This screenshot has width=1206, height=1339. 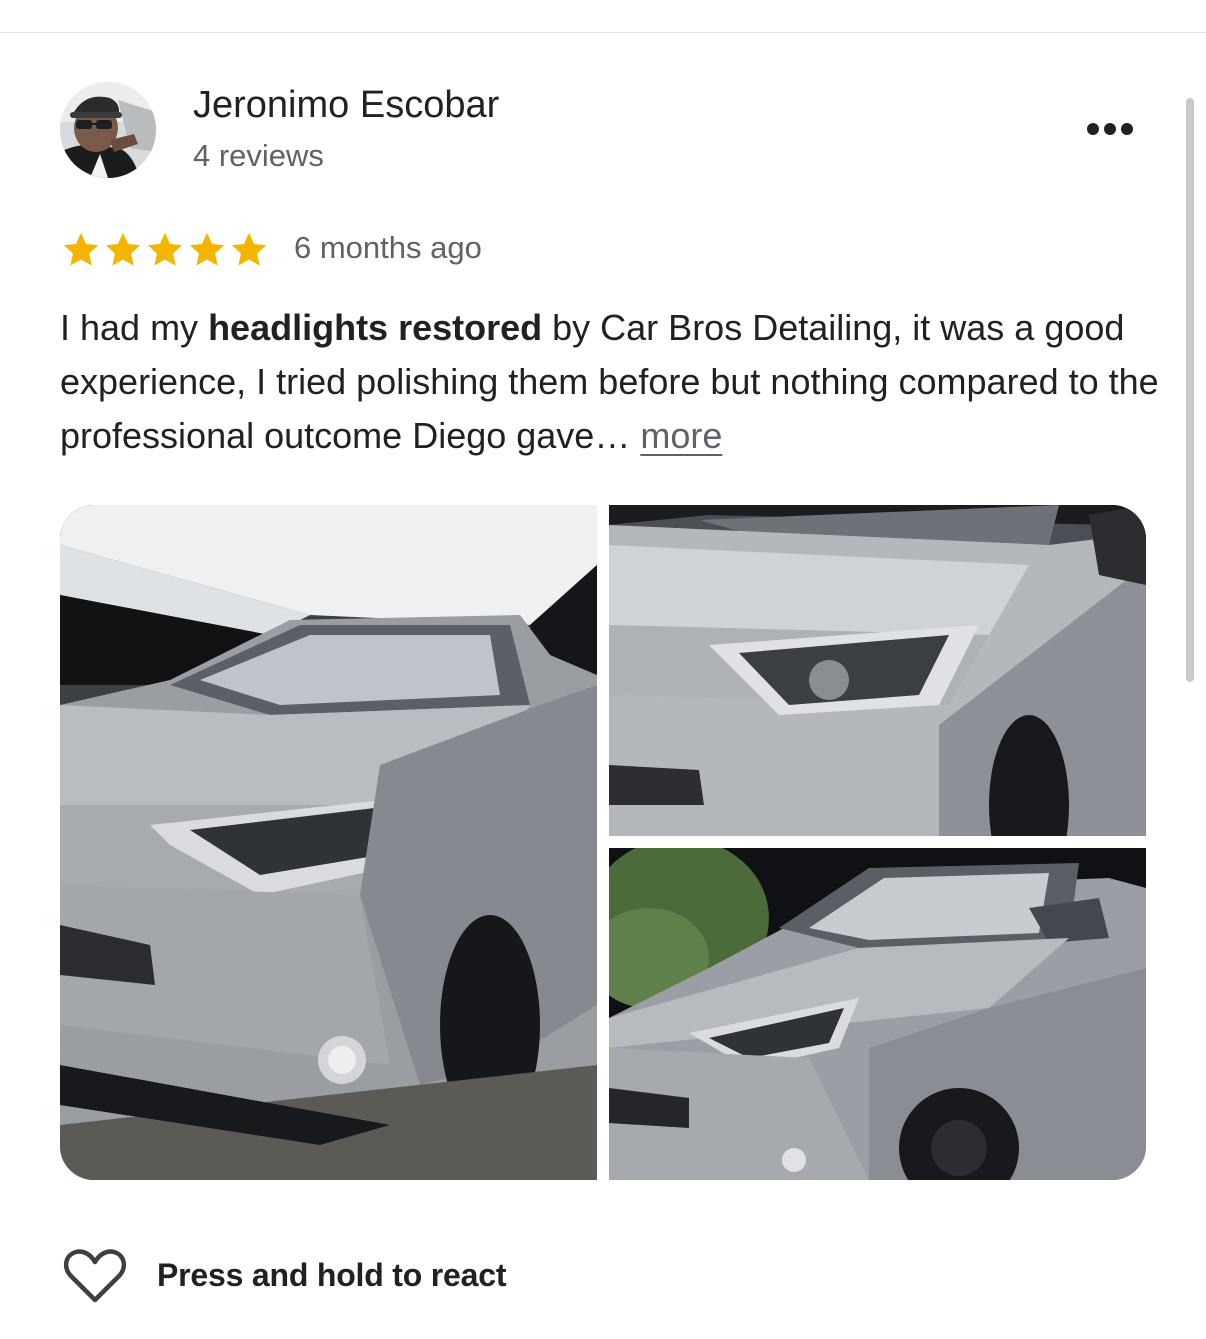 I want to click on react-button: Press and hold to react, so click(x=284, y=1276).